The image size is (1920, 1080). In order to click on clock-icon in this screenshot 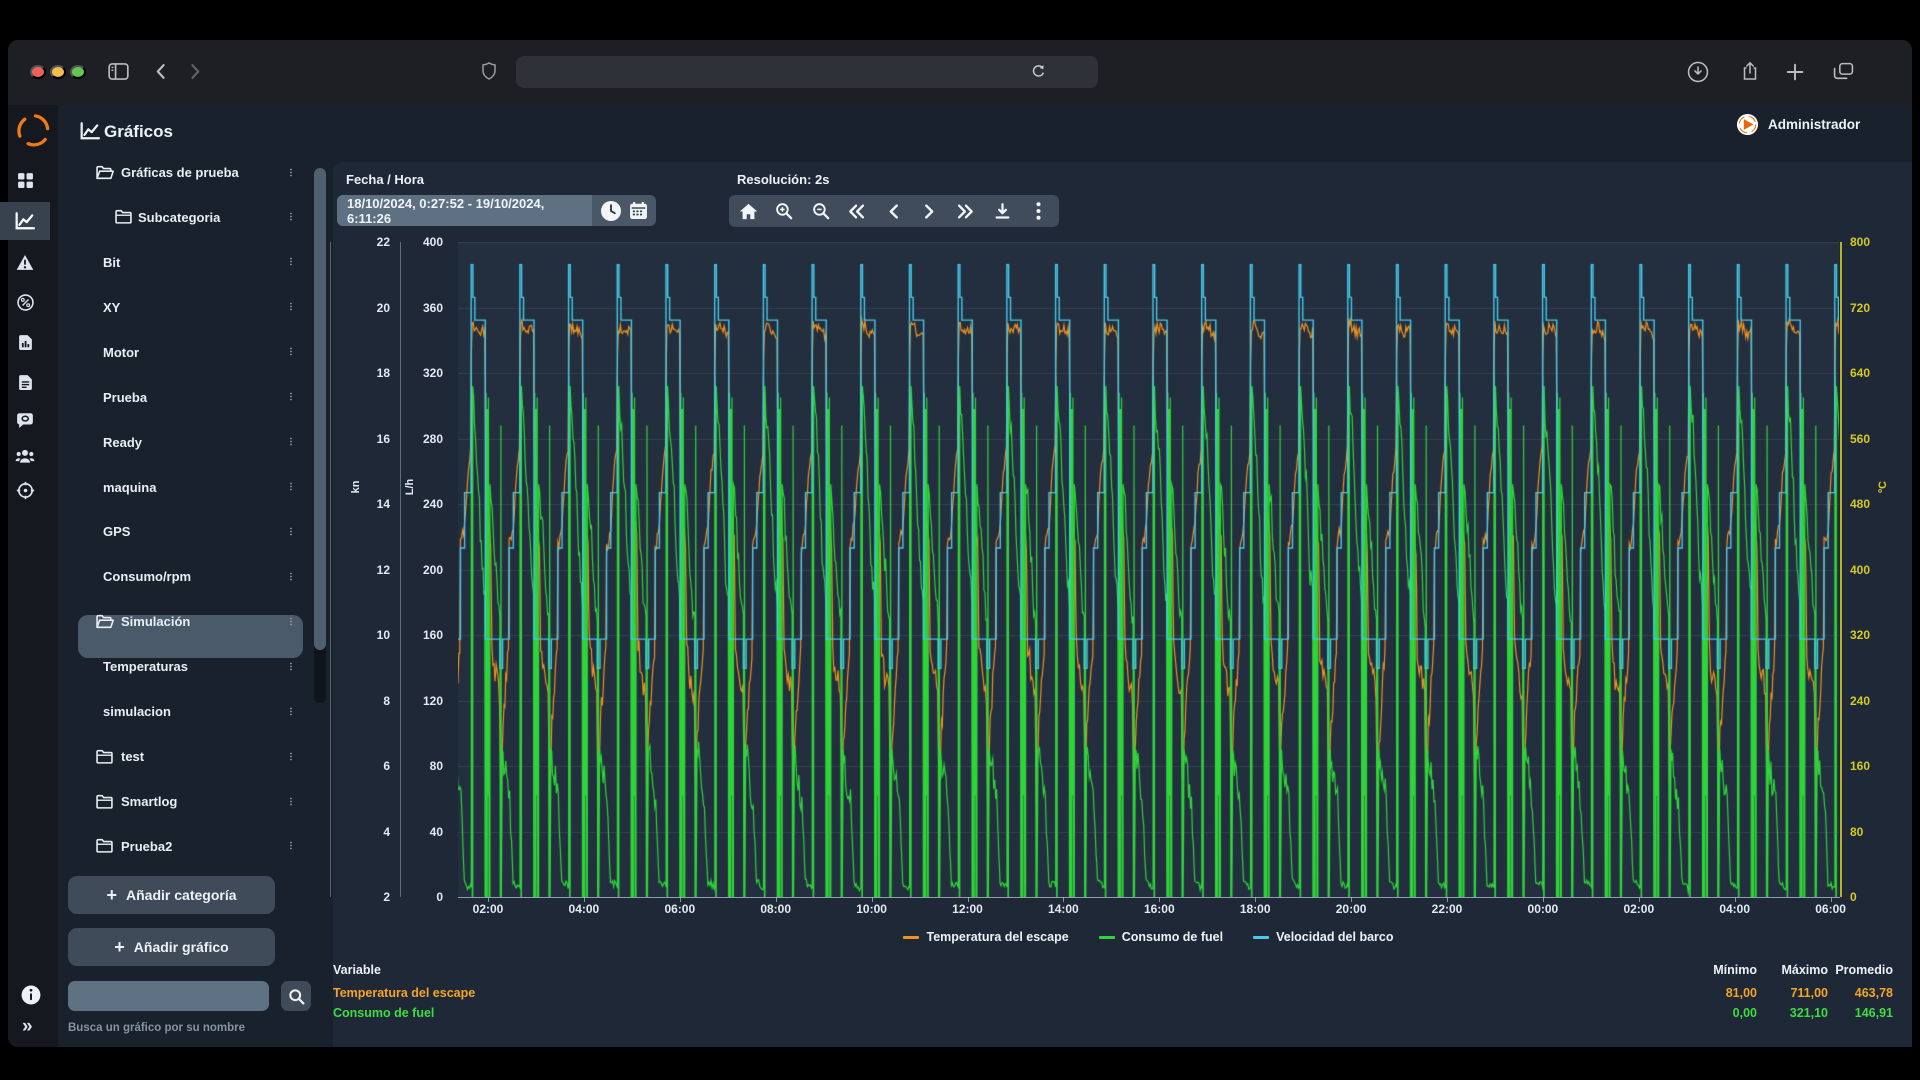, I will do `click(611, 211)`.